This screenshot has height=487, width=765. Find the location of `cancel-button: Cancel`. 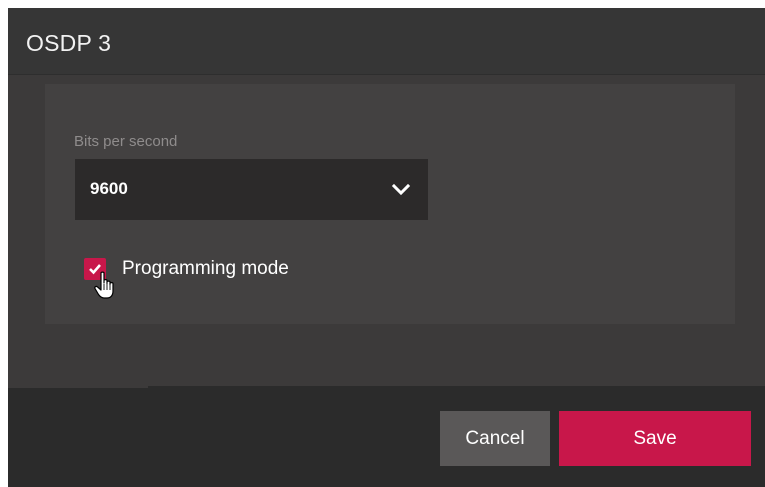

cancel-button: Cancel is located at coordinates (495, 438).